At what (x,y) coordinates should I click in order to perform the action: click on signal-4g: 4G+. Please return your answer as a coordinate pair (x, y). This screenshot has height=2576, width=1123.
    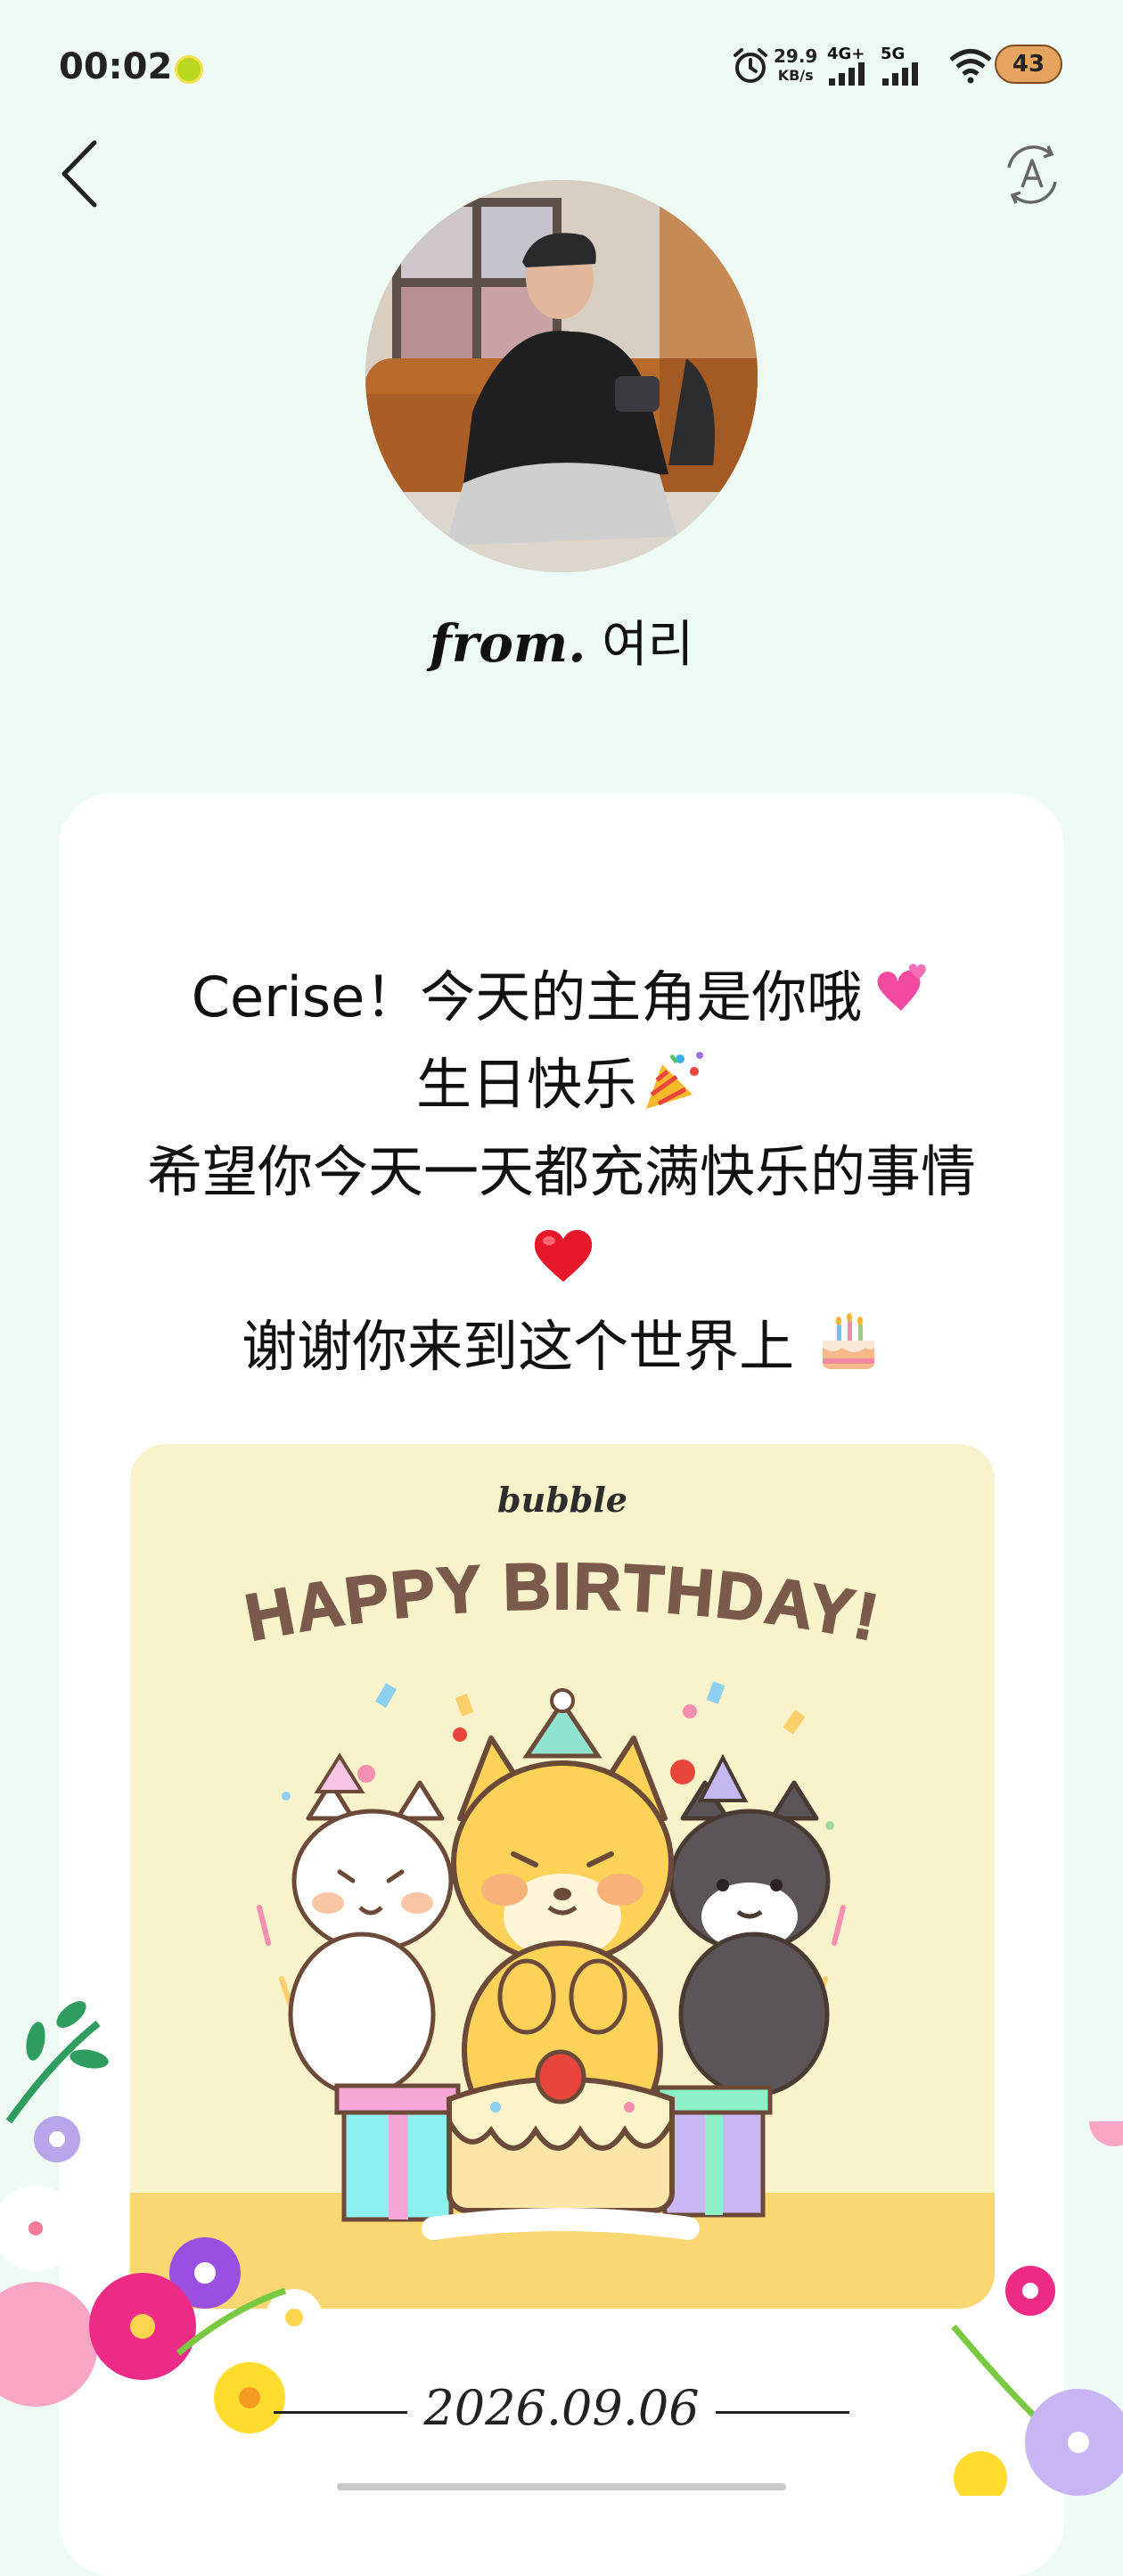
    Looking at the image, I should click on (849, 67).